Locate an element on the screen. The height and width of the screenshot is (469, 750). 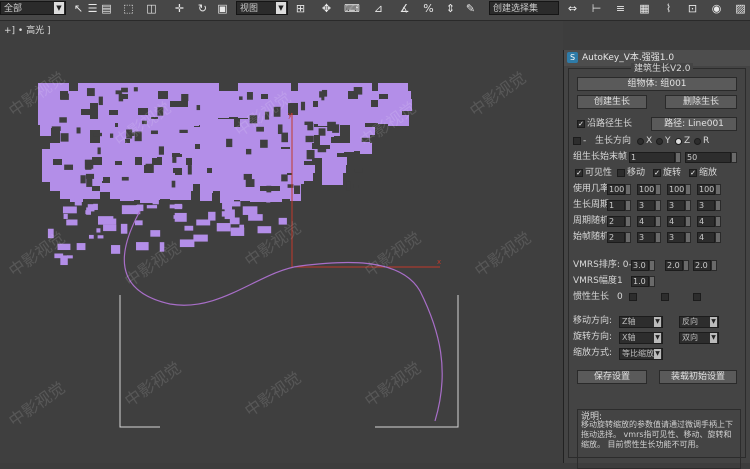
select-list-icon: ▤ is located at coordinates (106, 8).